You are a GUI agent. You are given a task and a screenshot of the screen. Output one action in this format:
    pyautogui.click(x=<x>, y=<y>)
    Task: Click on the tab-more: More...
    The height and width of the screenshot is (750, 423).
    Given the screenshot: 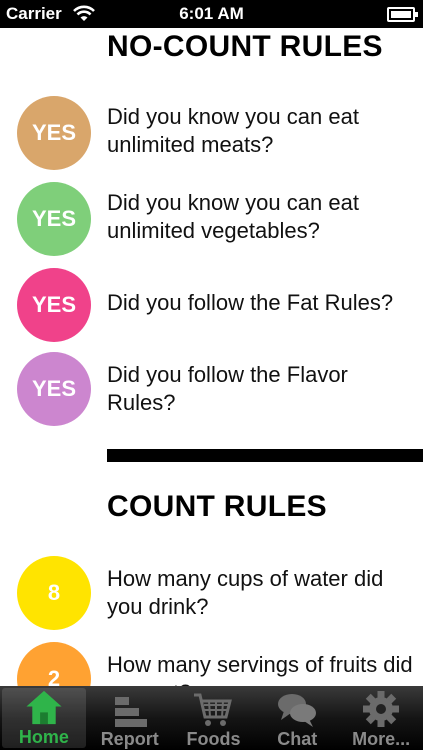 What is the action you would take?
    pyautogui.click(x=381, y=718)
    